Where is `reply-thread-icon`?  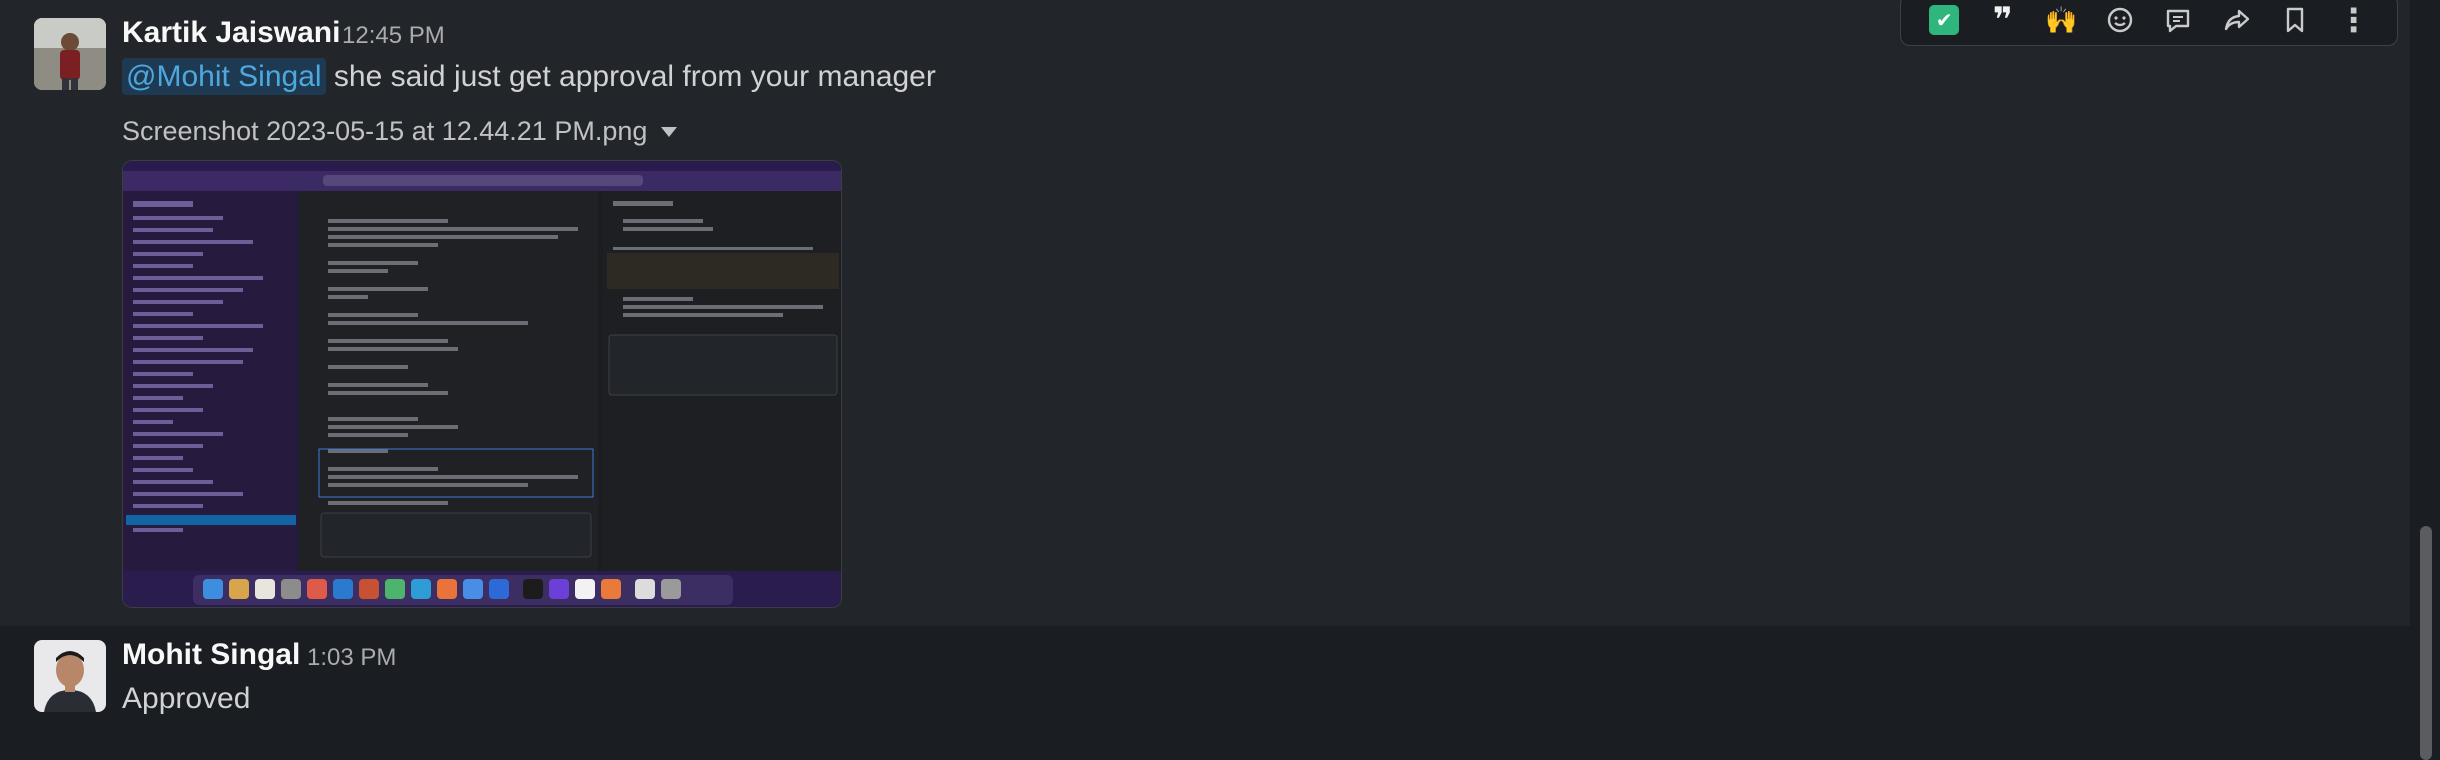
reply-thread-icon is located at coordinates (2178, 20).